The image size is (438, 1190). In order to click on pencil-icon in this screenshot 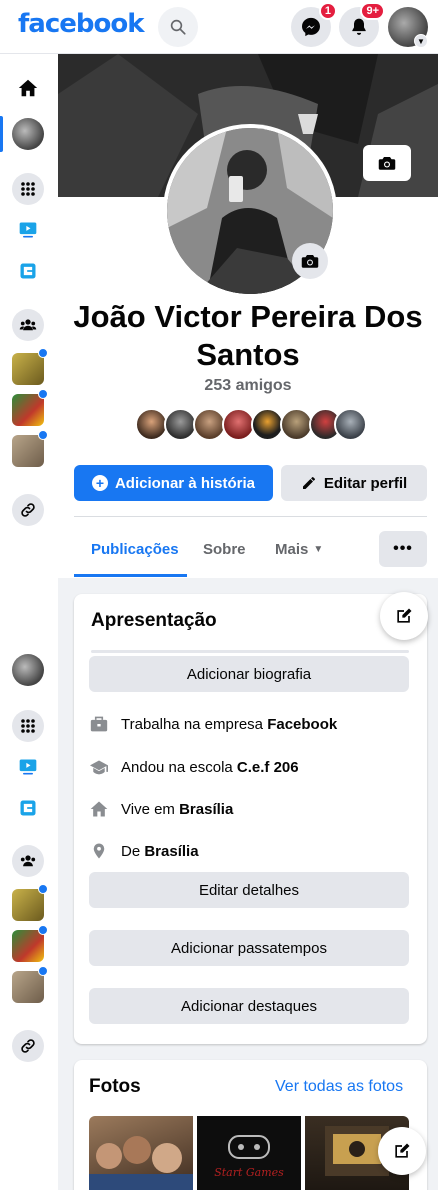, I will do `click(308, 483)`.